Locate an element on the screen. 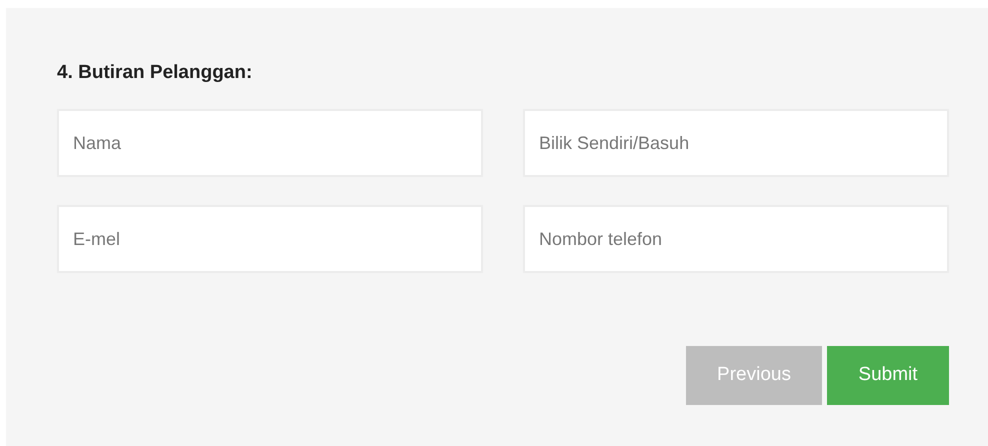 The width and height of the screenshot is (988, 446). input-field: Bilik Sendiri/Basuh is located at coordinates (736, 143).